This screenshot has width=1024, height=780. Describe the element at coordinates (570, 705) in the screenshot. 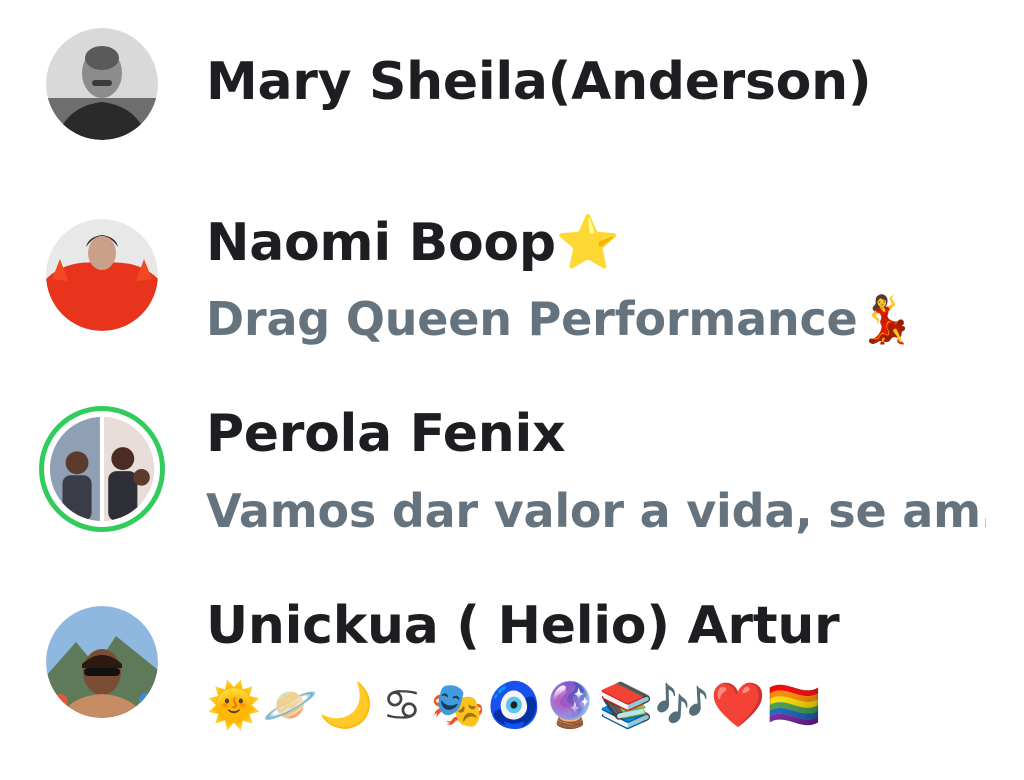

I see `crystal-ball-icon: 🔮` at that location.